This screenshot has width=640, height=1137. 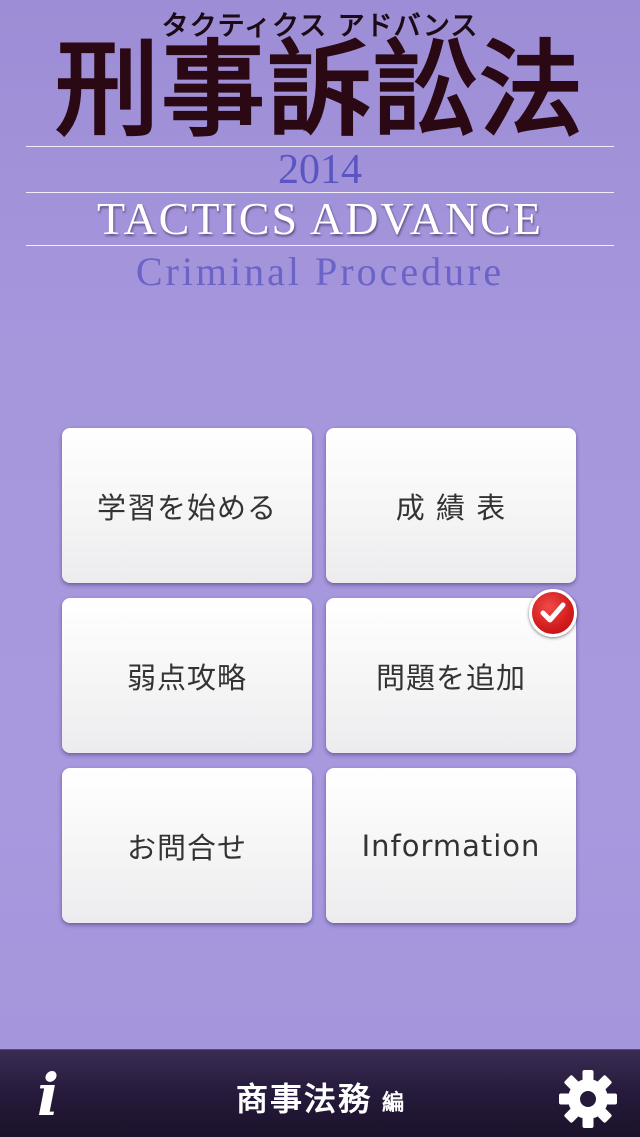 What do you see at coordinates (320, 271) in the screenshot?
I see `subject-english-title: Criminal Procedure` at bounding box center [320, 271].